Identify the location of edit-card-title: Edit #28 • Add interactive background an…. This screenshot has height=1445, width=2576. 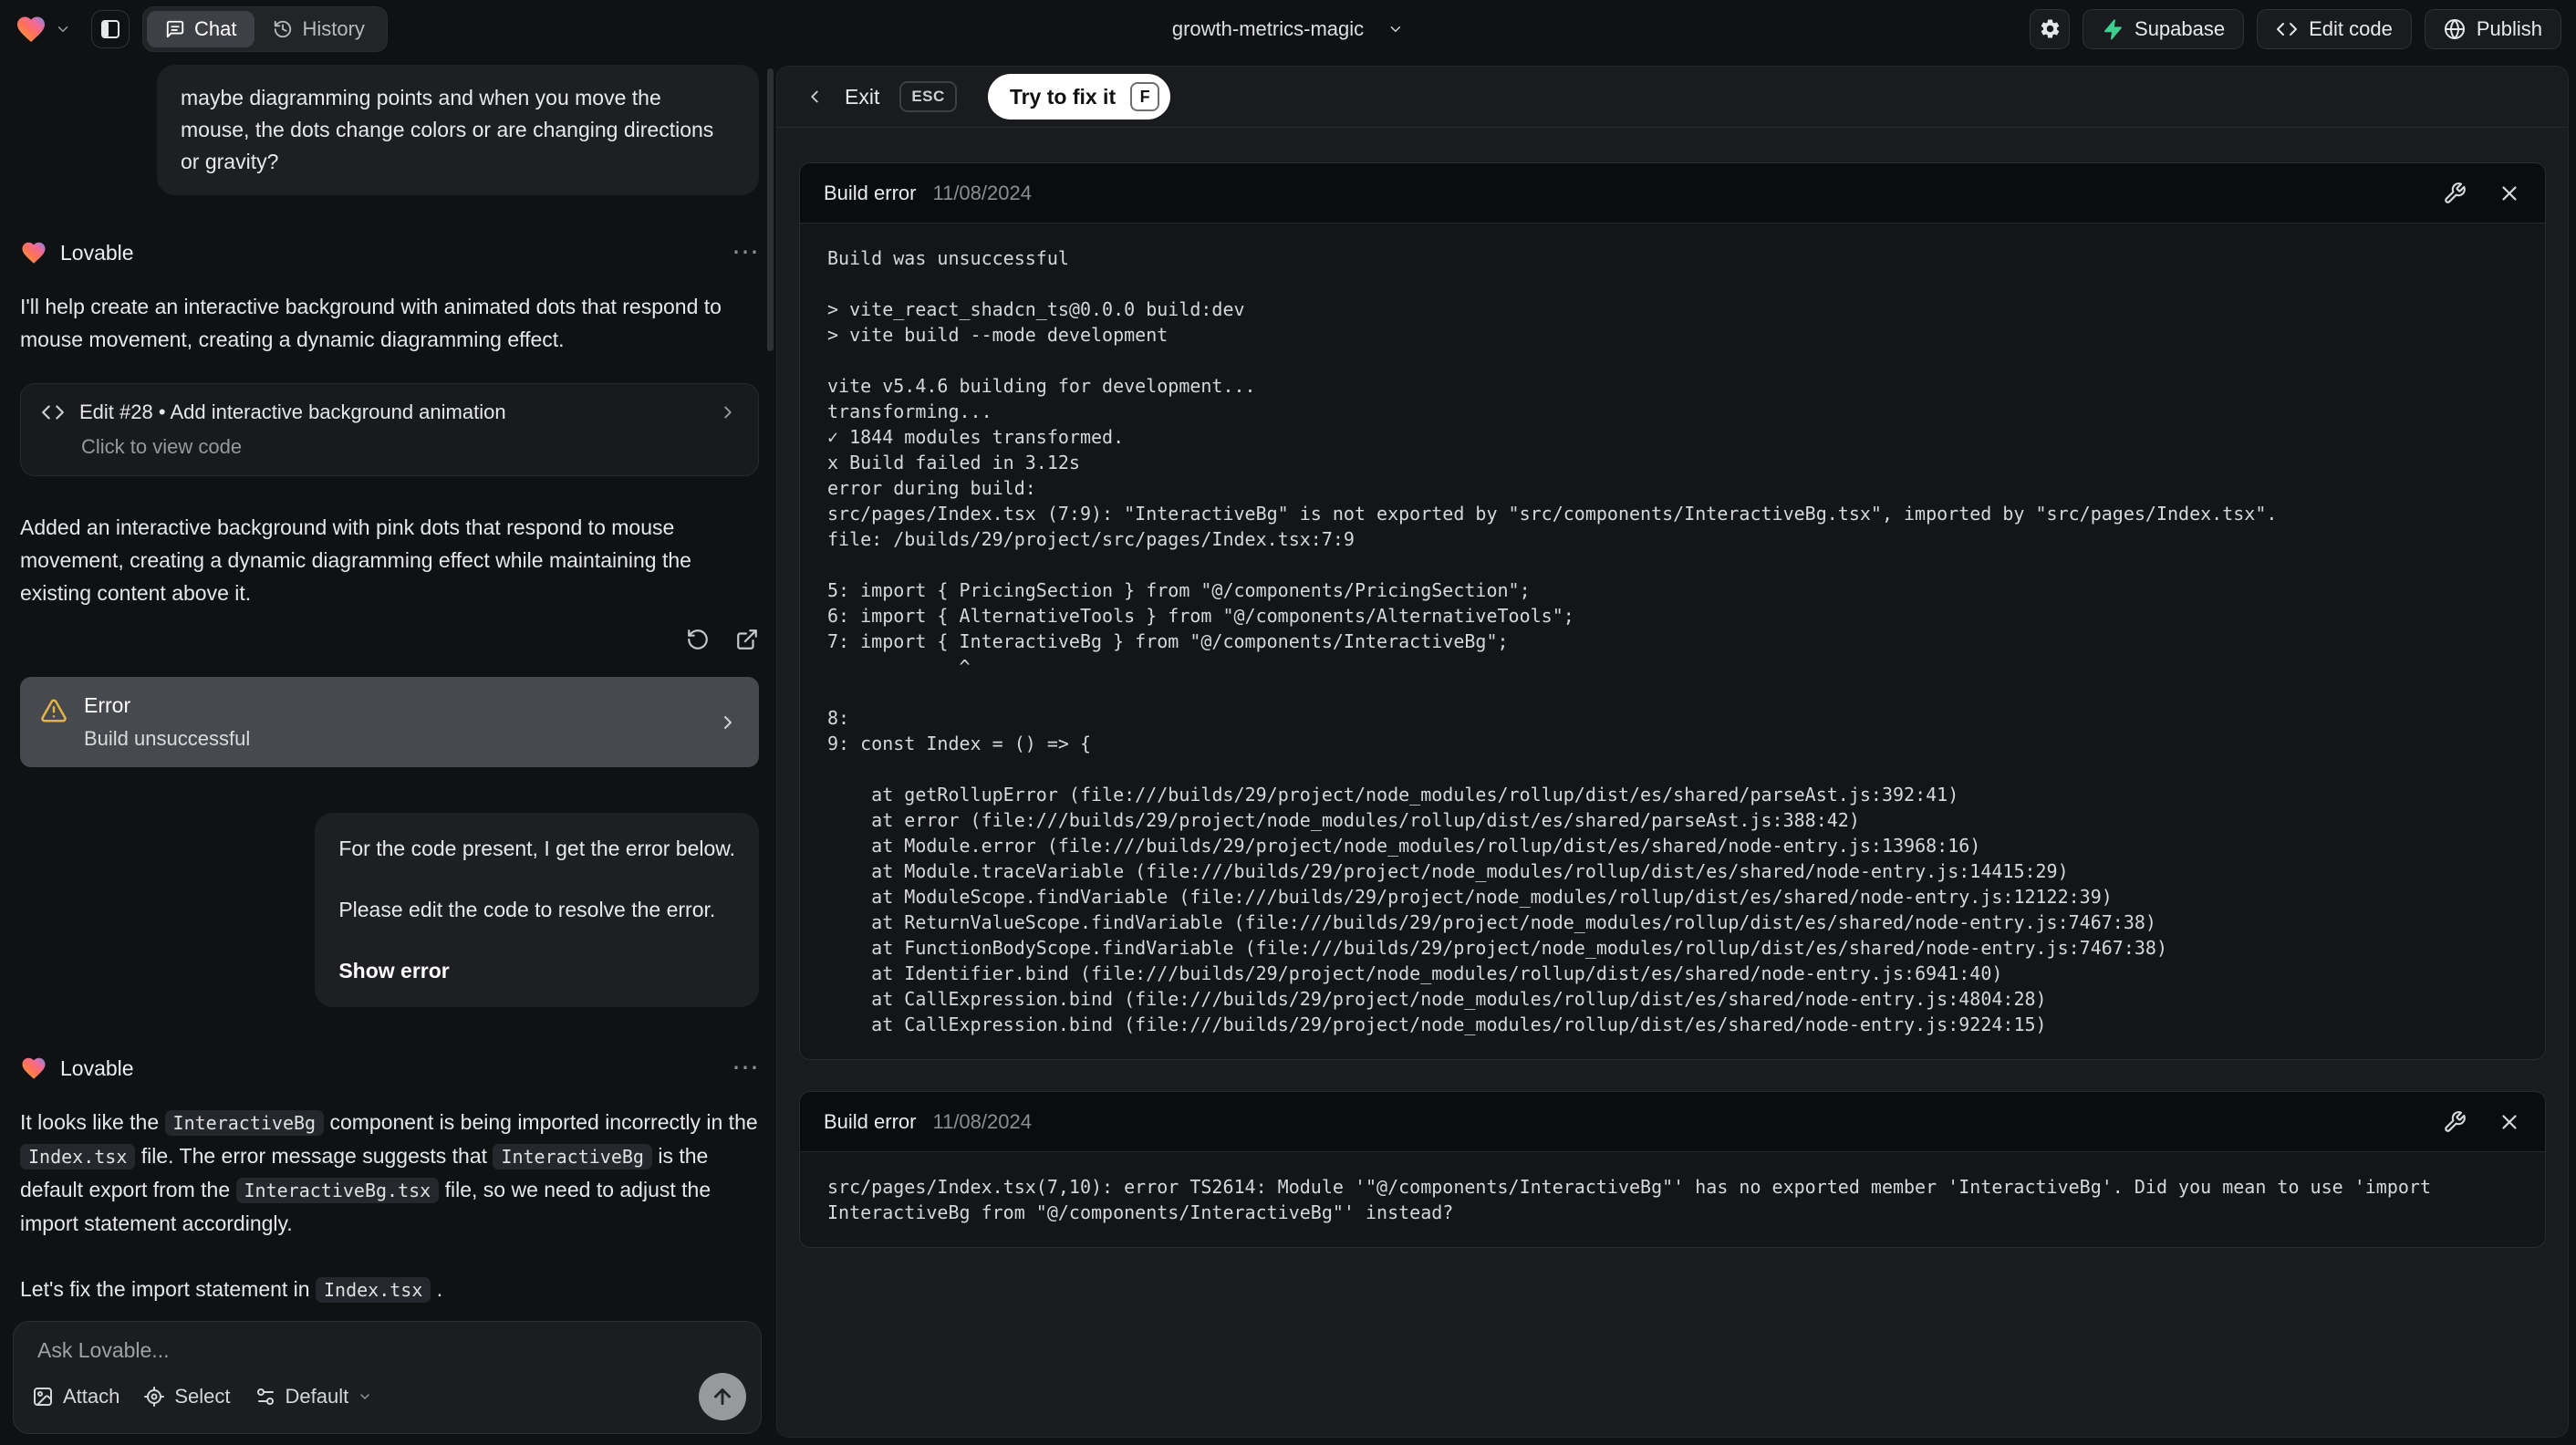
(292, 411).